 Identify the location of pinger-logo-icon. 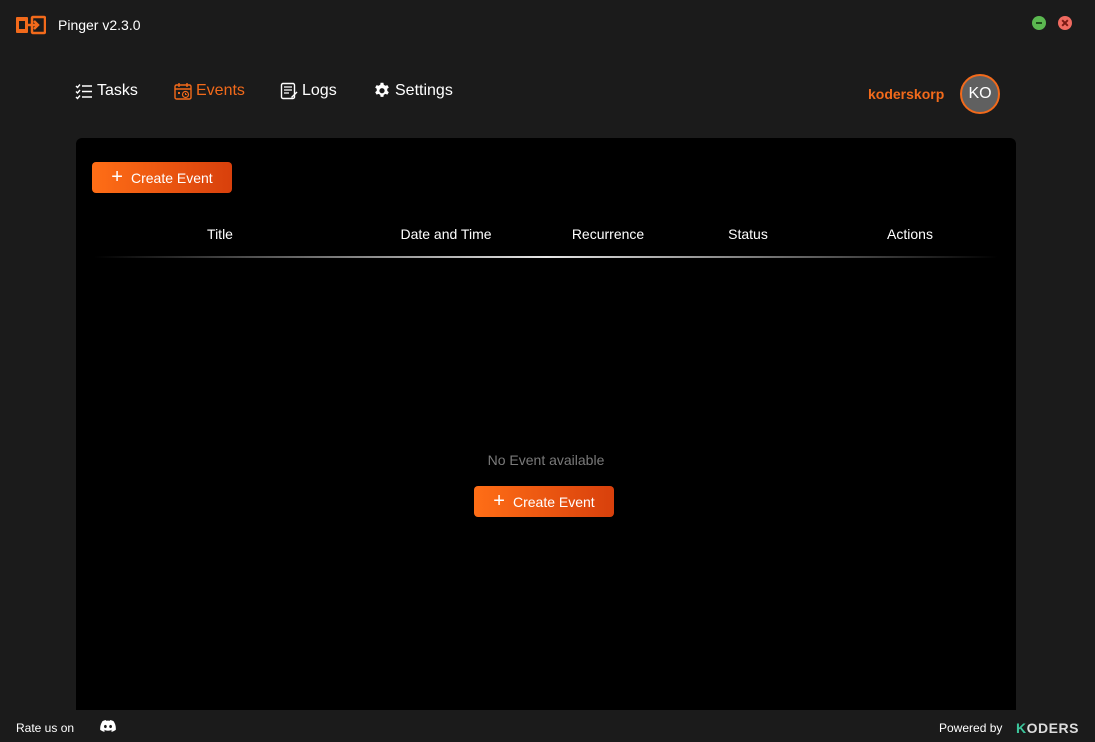
(31, 25).